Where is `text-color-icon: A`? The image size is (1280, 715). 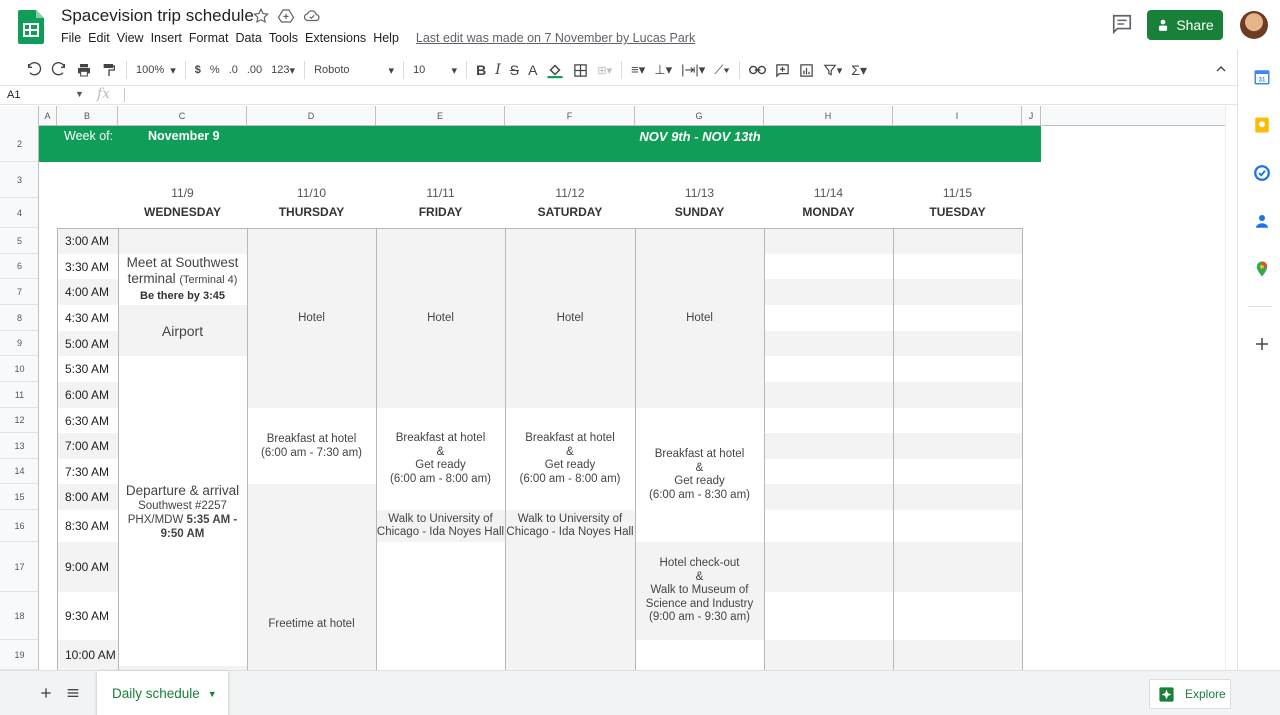 text-color-icon: A is located at coordinates (532, 70).